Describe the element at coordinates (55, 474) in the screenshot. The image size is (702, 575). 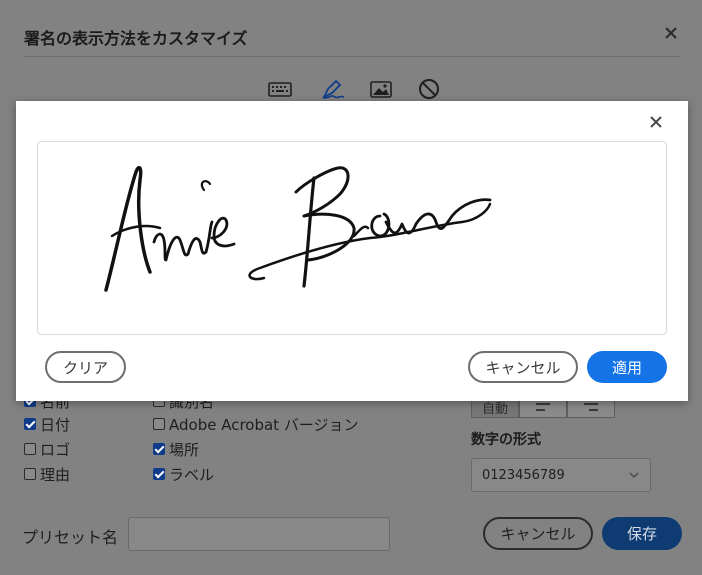
I see `reason-label: 理由` at that location.